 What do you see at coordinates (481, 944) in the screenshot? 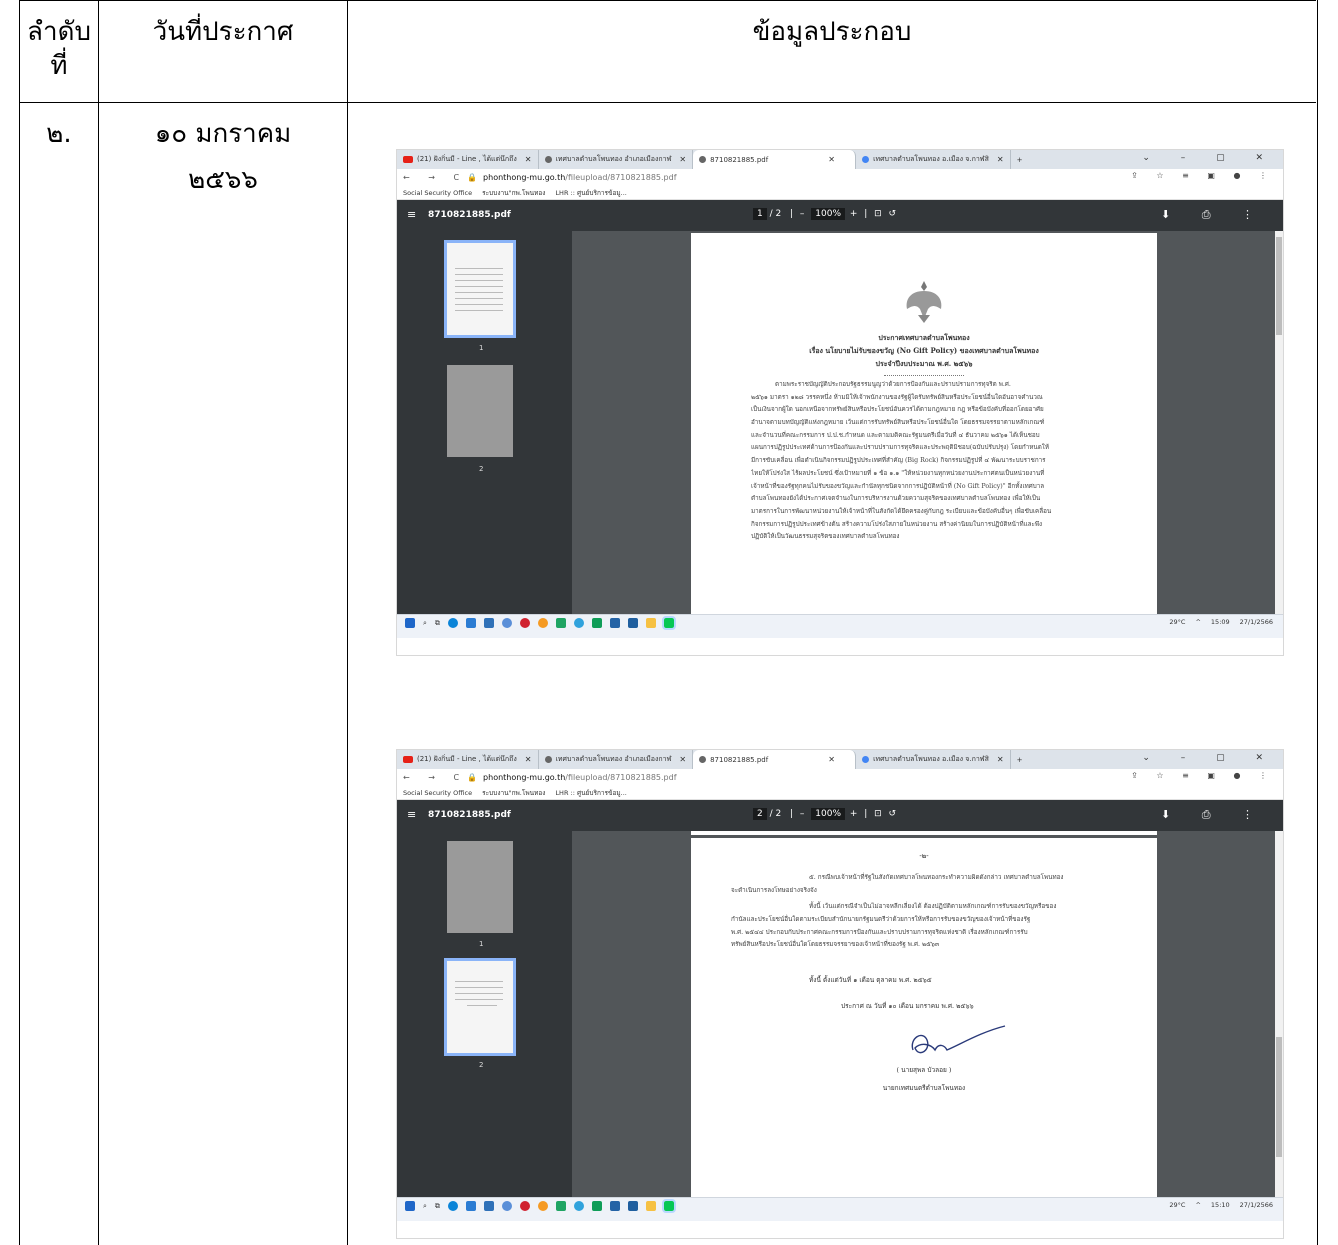
I see `thumbnail-label: 1` at bounding box center [481, 944].